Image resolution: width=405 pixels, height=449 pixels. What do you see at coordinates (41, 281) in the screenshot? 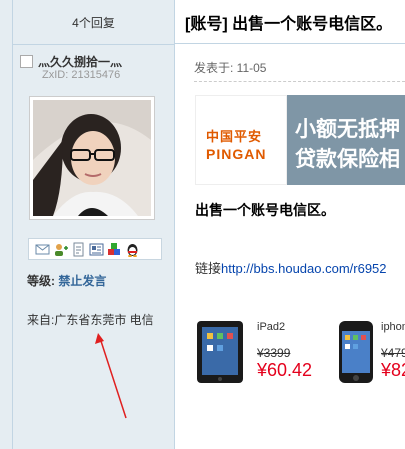
I see `level-label: 等级:` at bounding box center [41, 281].